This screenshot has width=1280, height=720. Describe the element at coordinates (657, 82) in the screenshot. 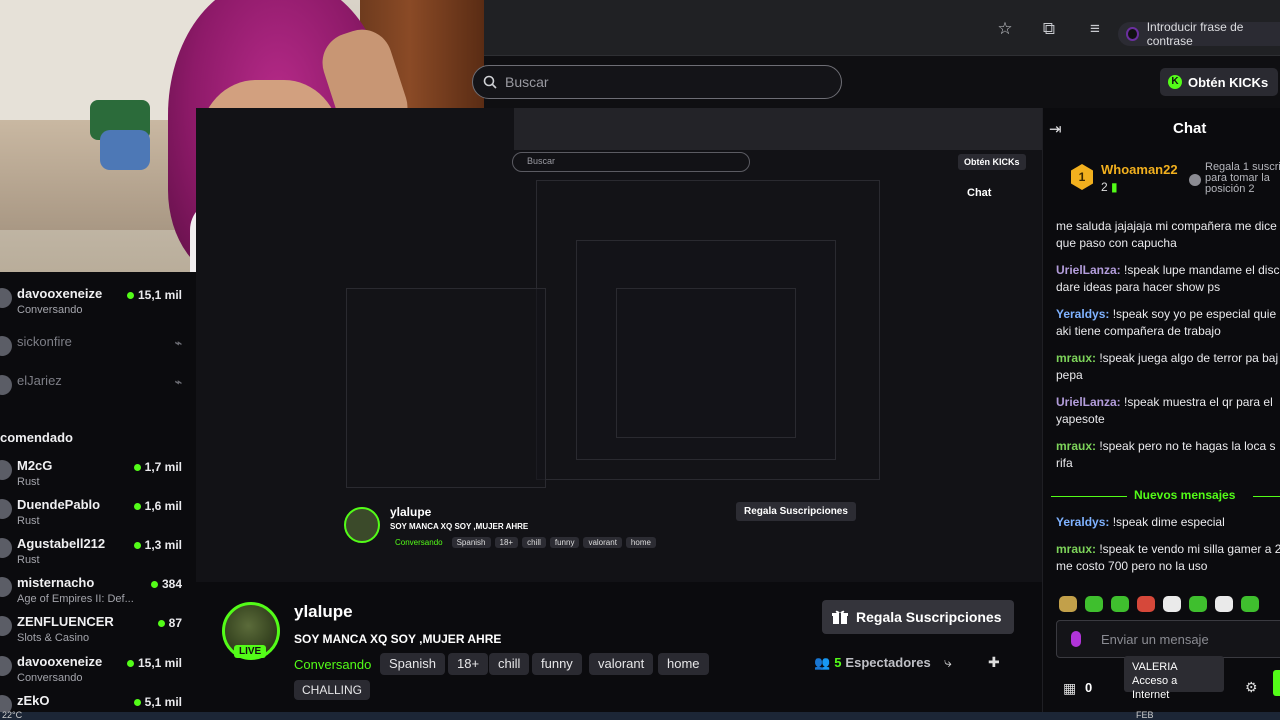

I see `search-input: Buscar` at that location.